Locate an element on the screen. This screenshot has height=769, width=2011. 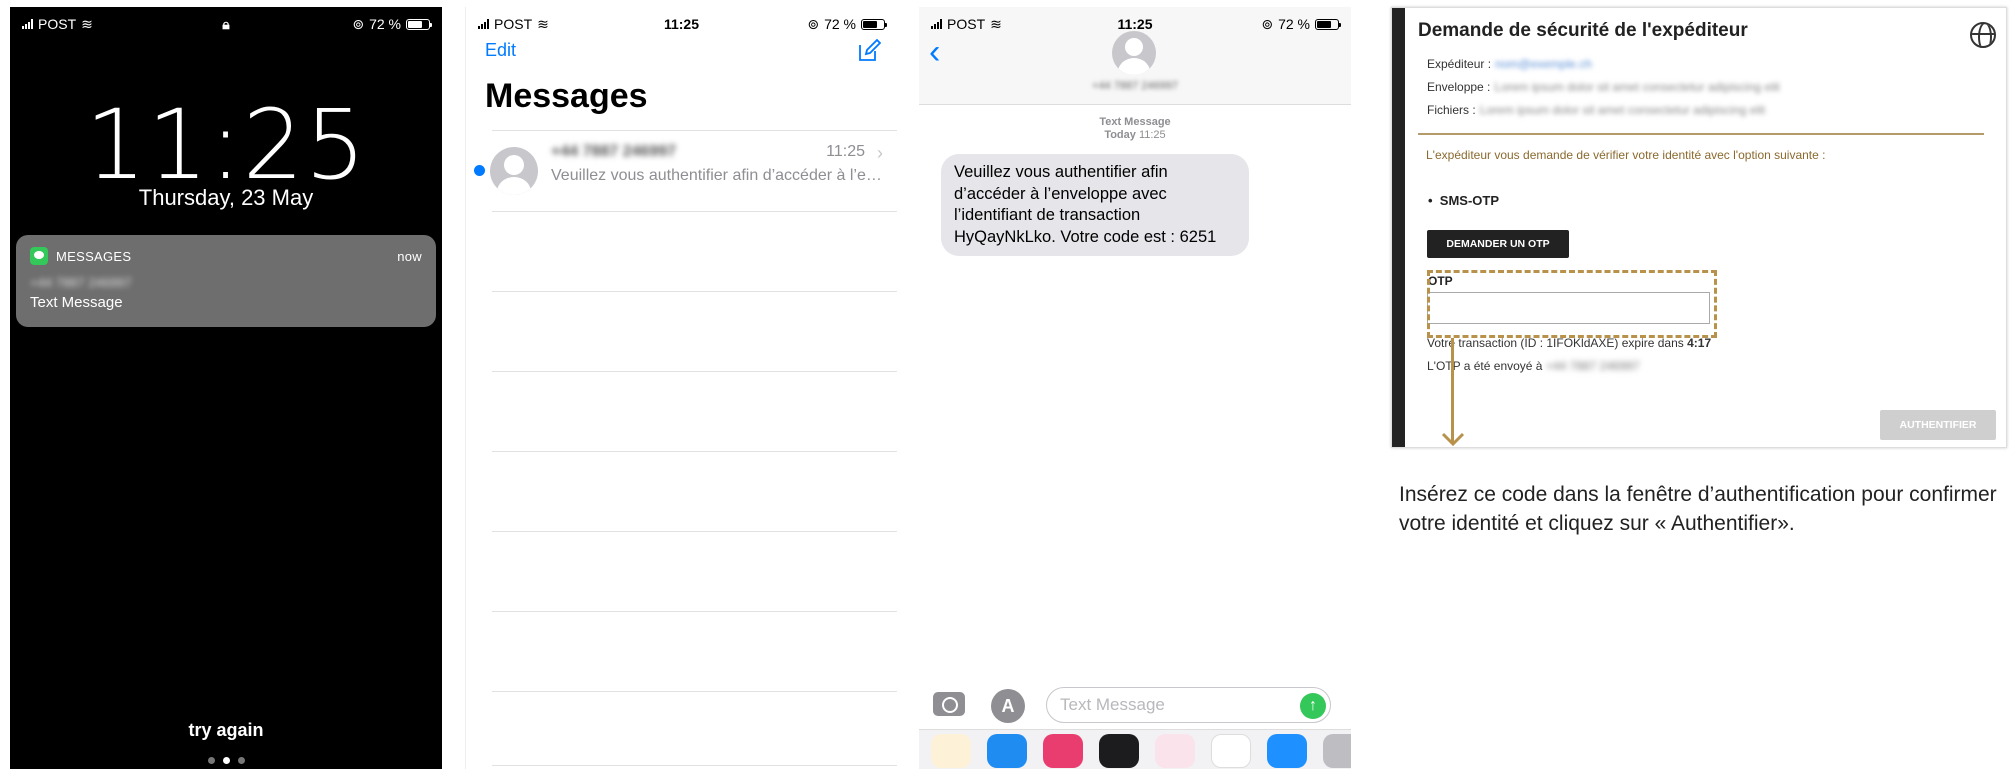
music-app-icon is located at coordinates (1175, 751).